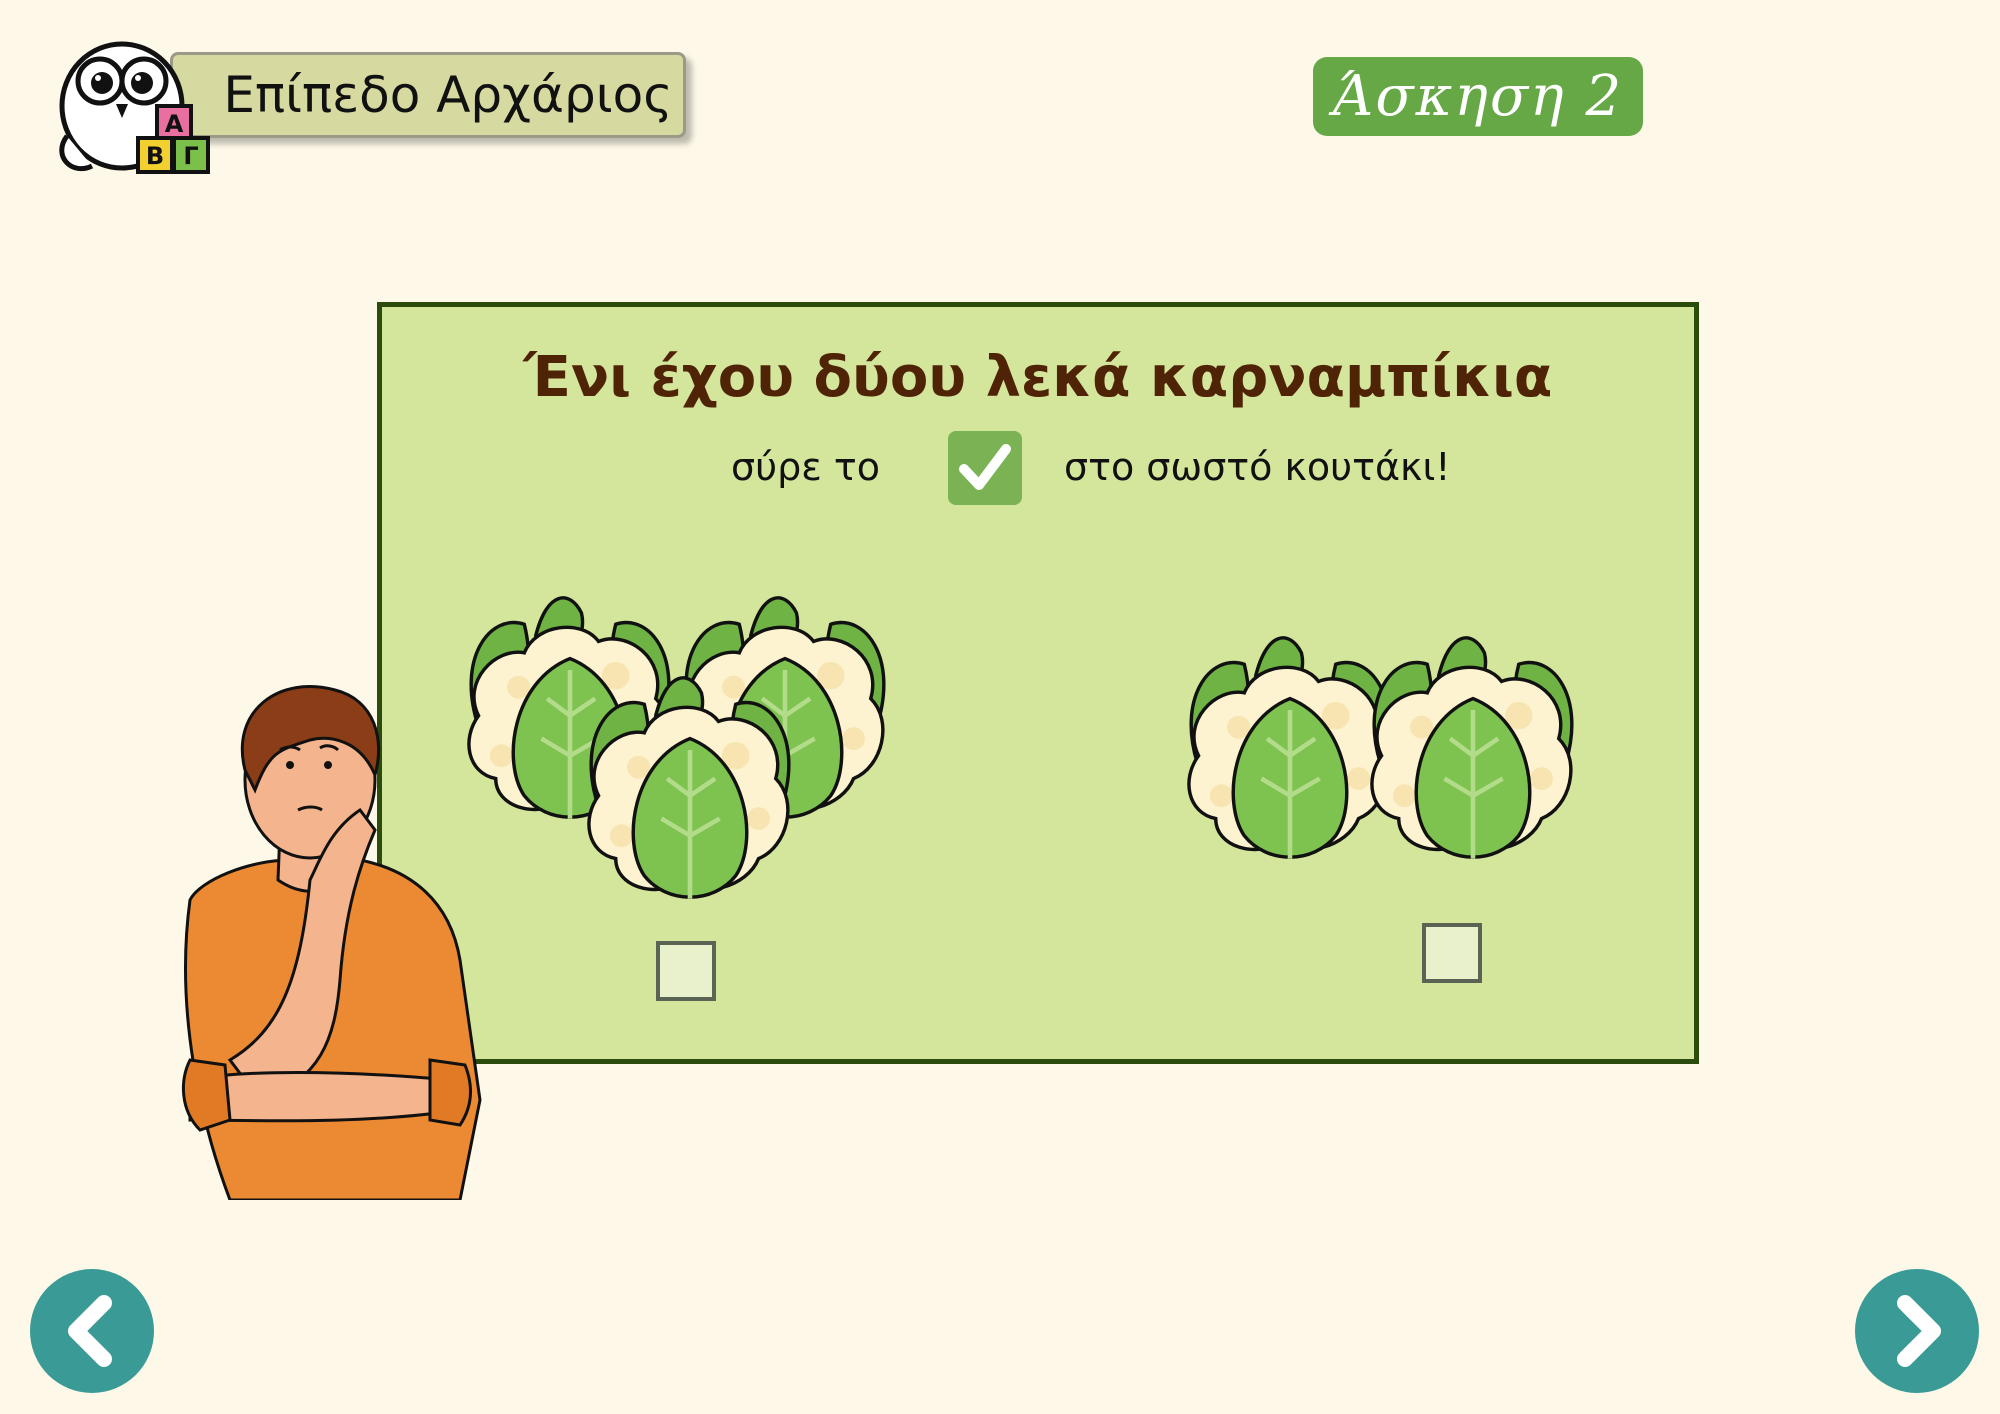  What do you see at coordinates (1257, 467) in the screenshot?
I see `instruction-text-after: στο σωστό κουτάκι!` at bounding box center [1257, 467].